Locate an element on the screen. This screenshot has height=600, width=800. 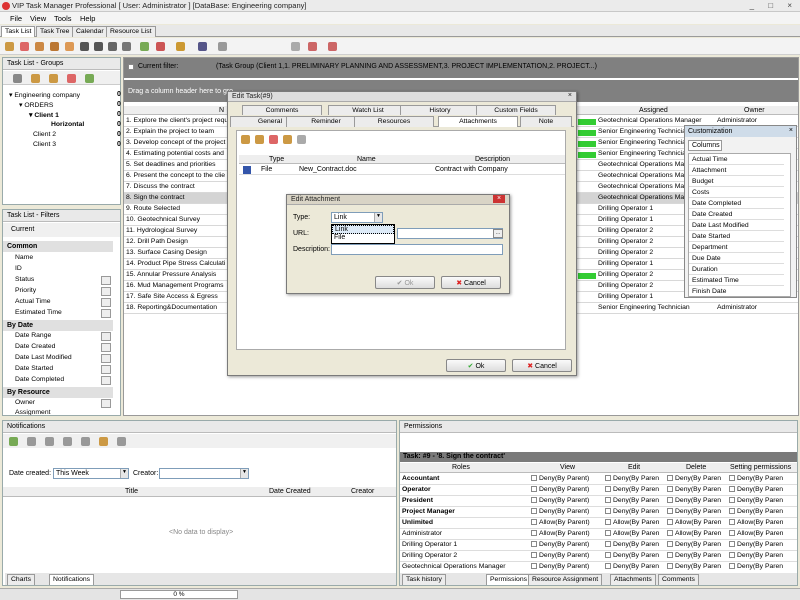
tab-calendar: Calendar is located at coordinates (90, 31).